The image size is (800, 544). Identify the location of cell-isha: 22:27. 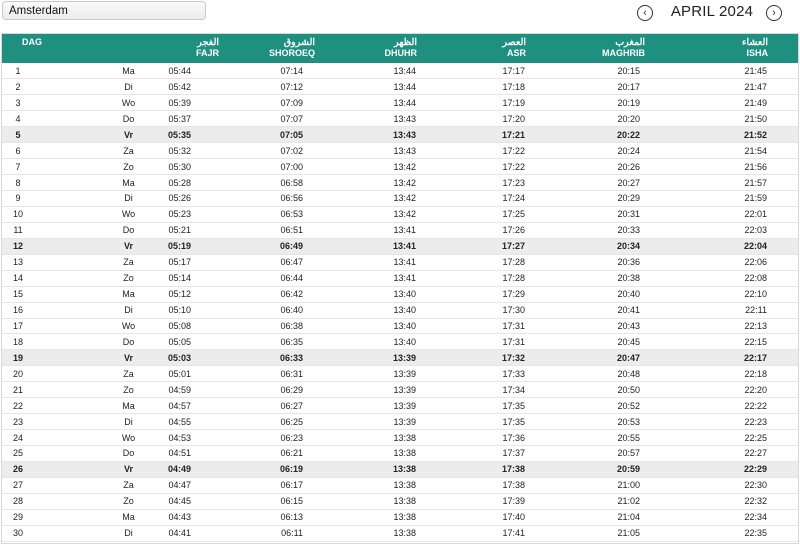
(735, 453).